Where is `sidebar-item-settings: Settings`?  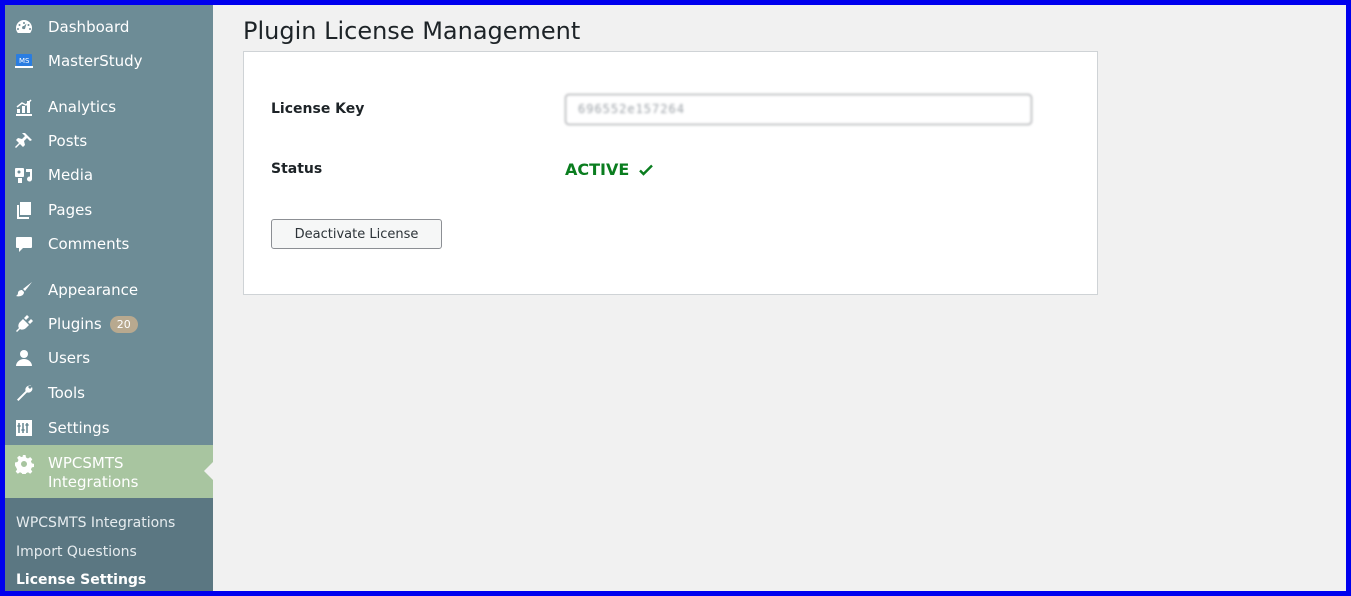 sidebar-item-settings: Settings is located at coordinates (109, 428).